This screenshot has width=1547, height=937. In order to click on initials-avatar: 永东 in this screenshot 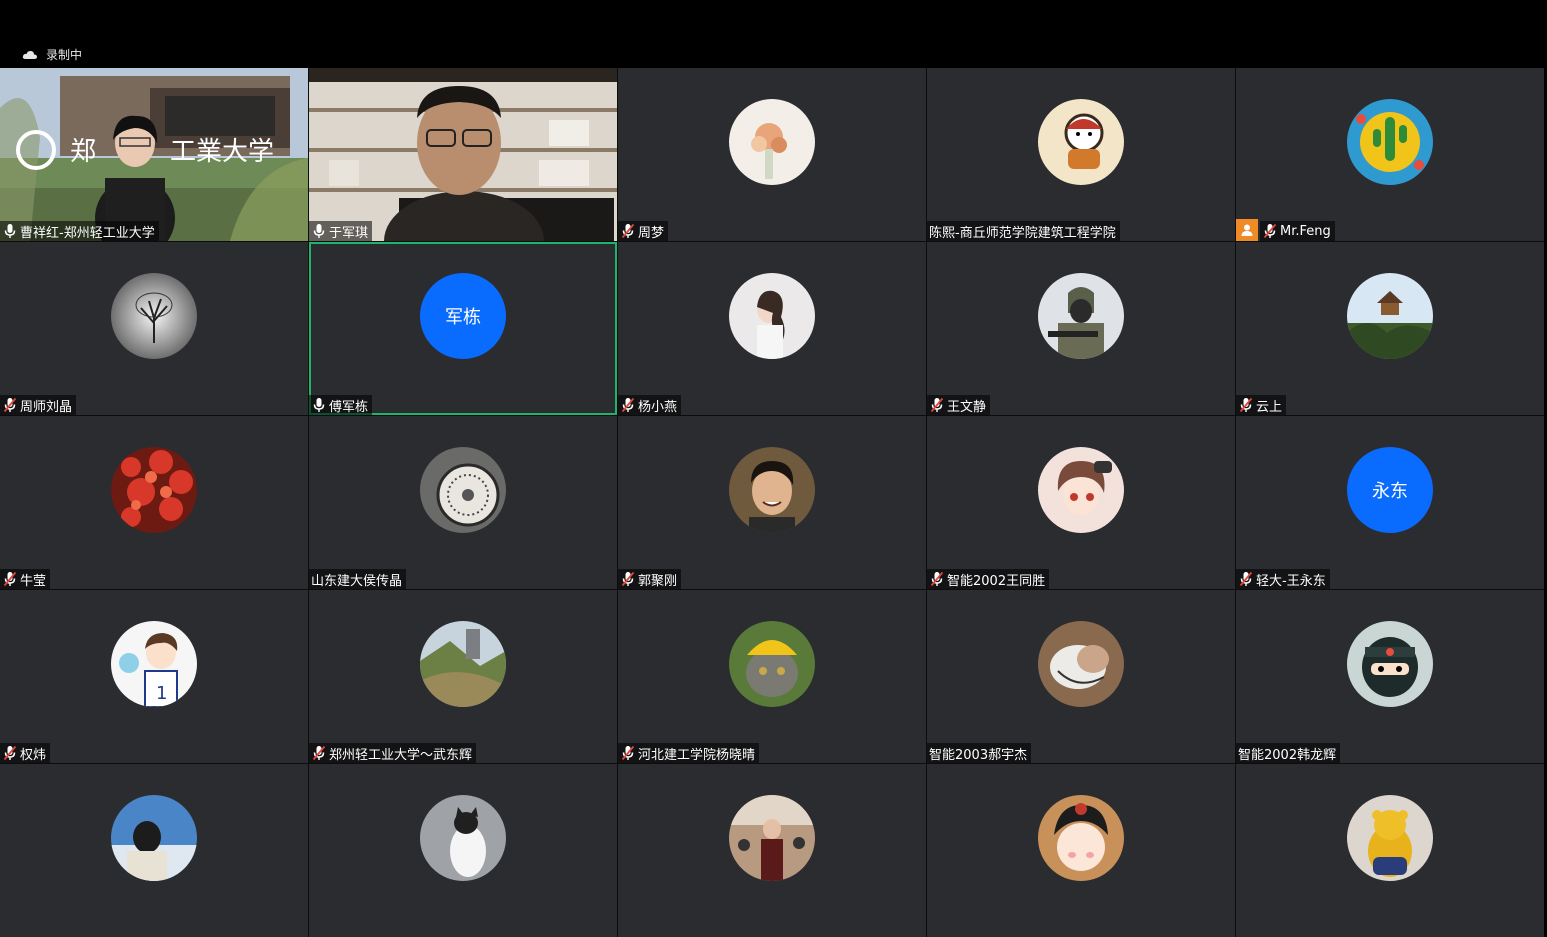, I will do `click(1390, 490)`.